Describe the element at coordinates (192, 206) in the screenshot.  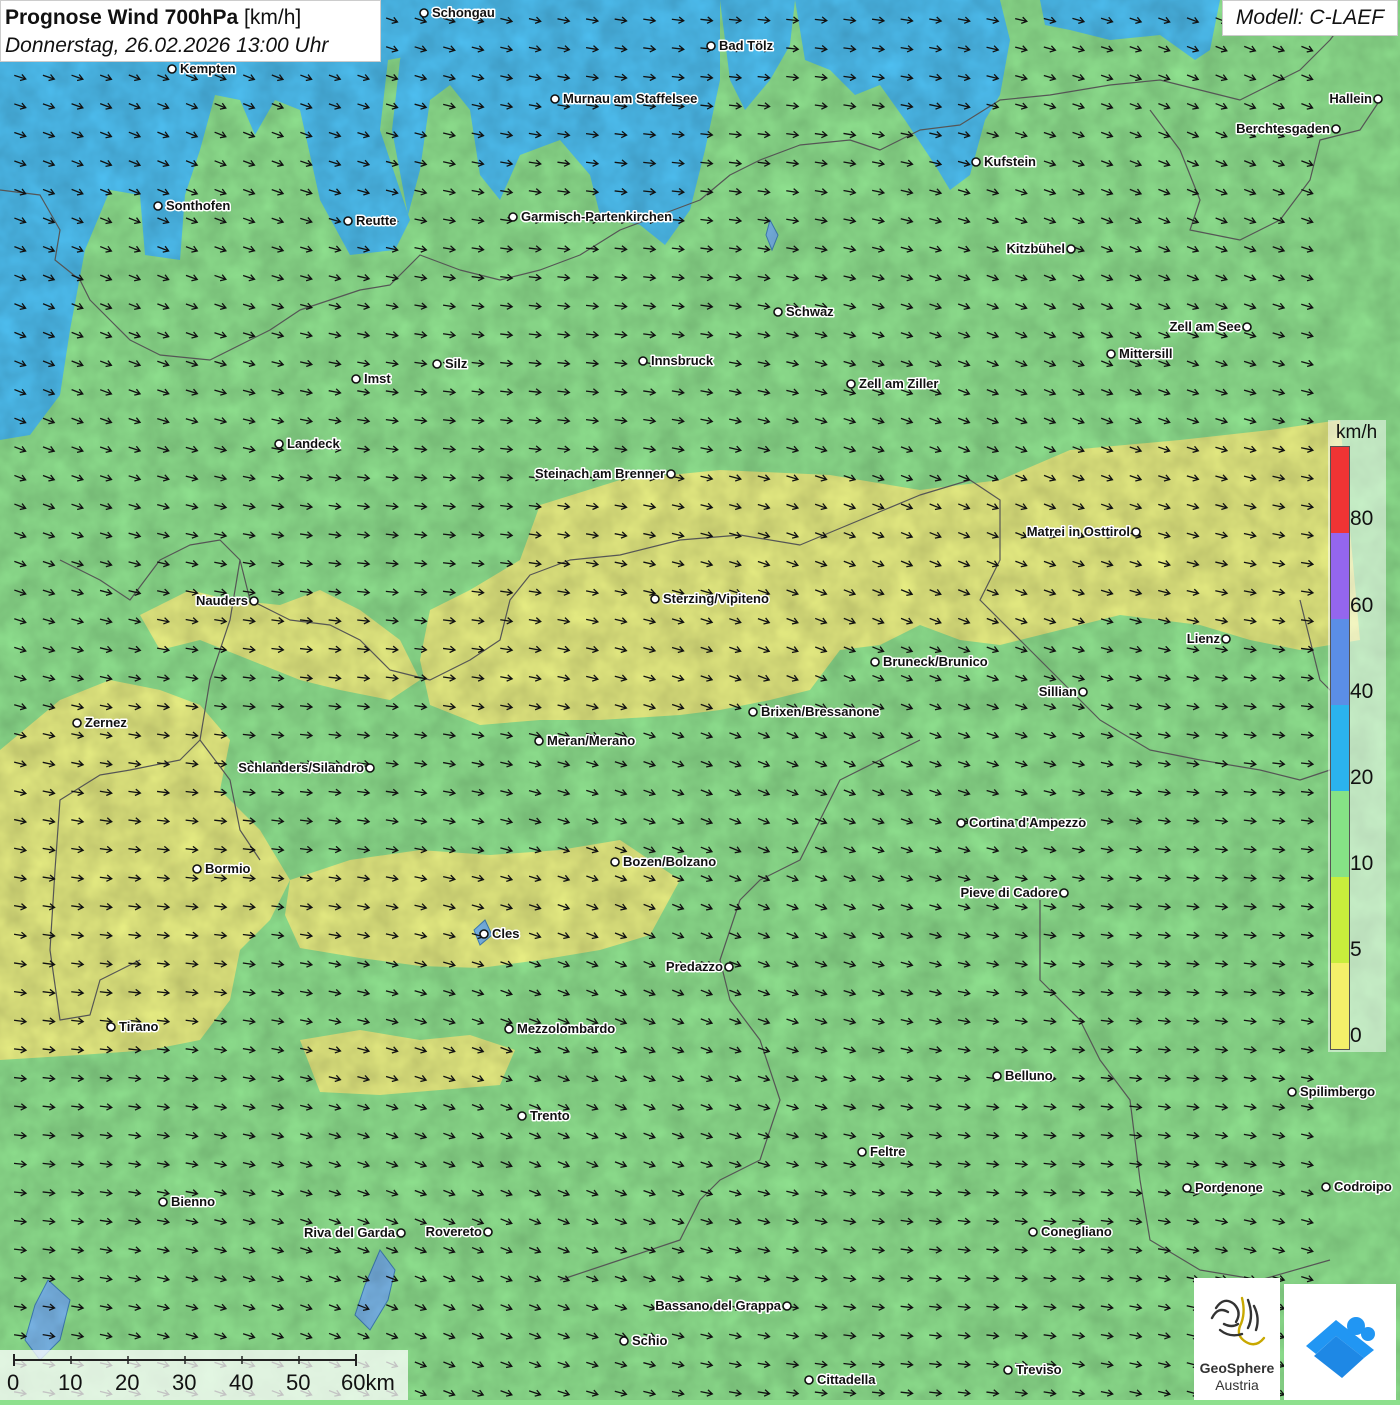
I see `city-sonthofen: Sonthofen` at that location.